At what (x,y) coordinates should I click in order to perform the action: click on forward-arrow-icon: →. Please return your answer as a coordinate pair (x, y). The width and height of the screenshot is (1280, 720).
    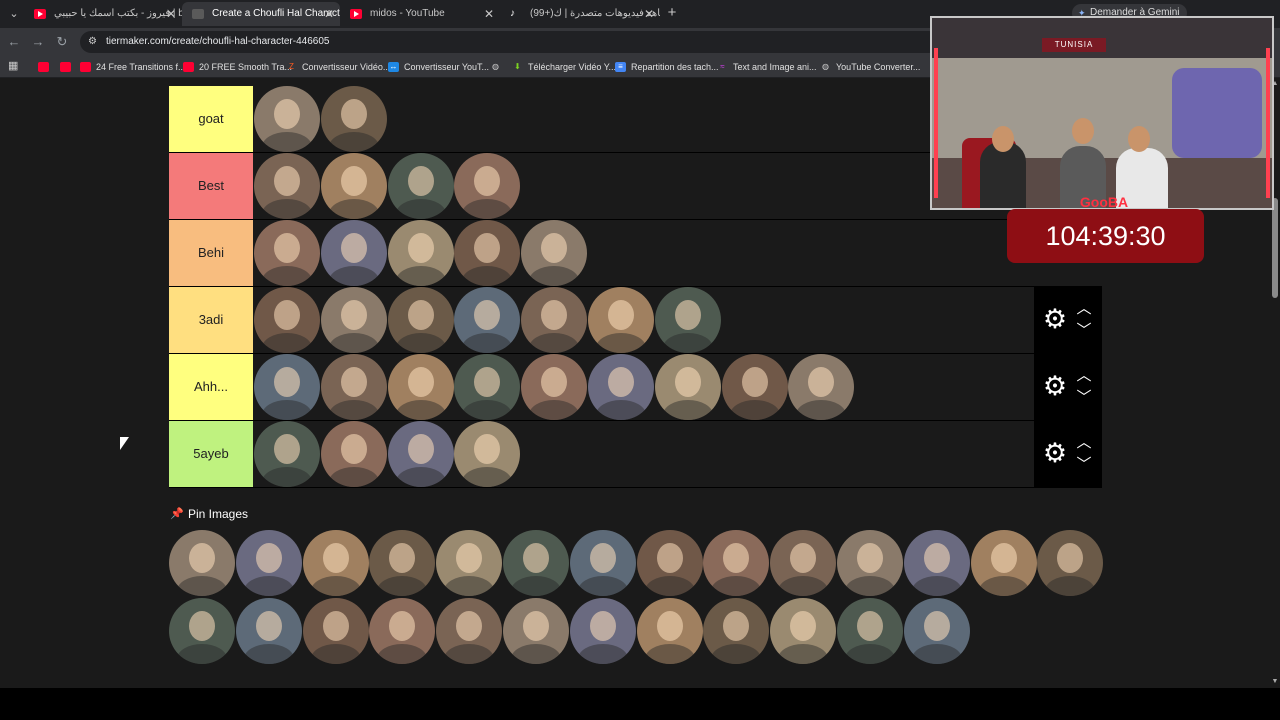
    Looking at the image, I should click on (38, 42).